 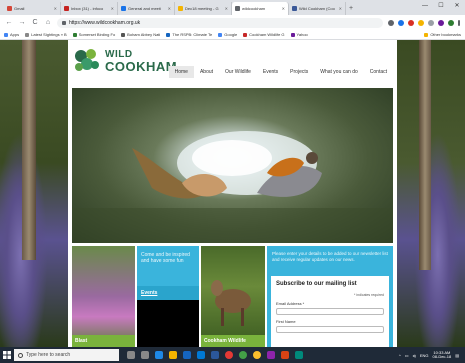 I want to click on extension-gray-icon, so click(x=431, y=22).